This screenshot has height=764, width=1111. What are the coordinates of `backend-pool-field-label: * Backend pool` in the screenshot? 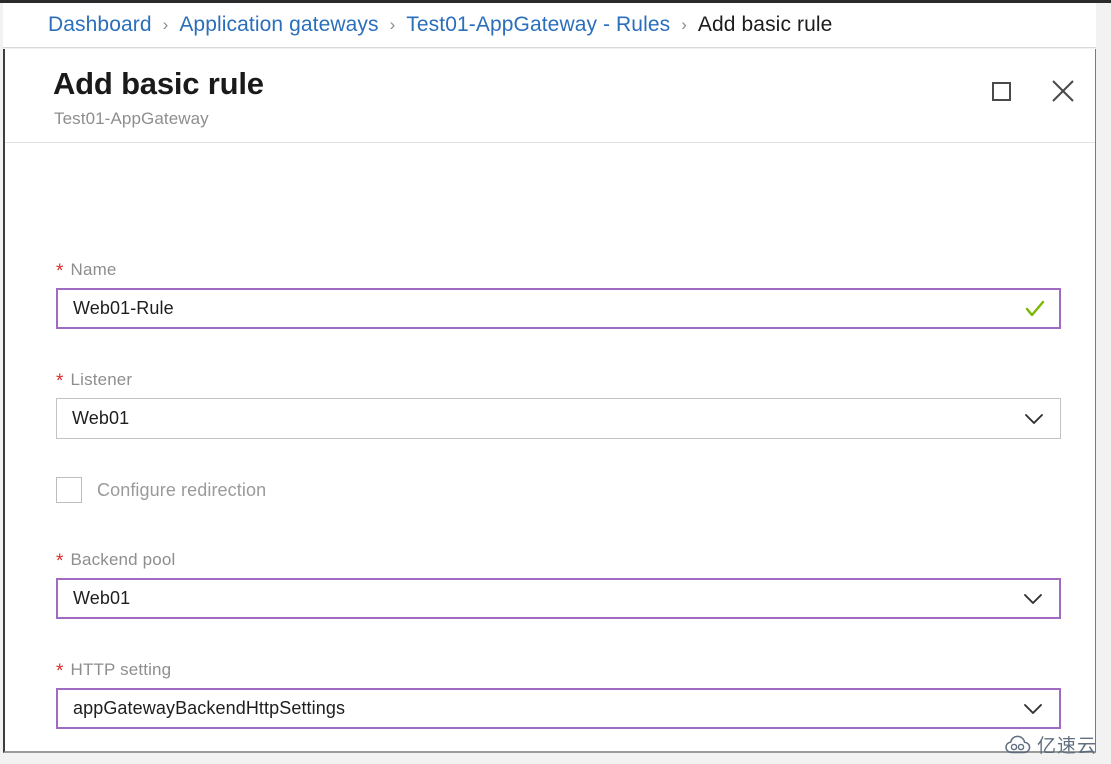 It's located at (558, 561).